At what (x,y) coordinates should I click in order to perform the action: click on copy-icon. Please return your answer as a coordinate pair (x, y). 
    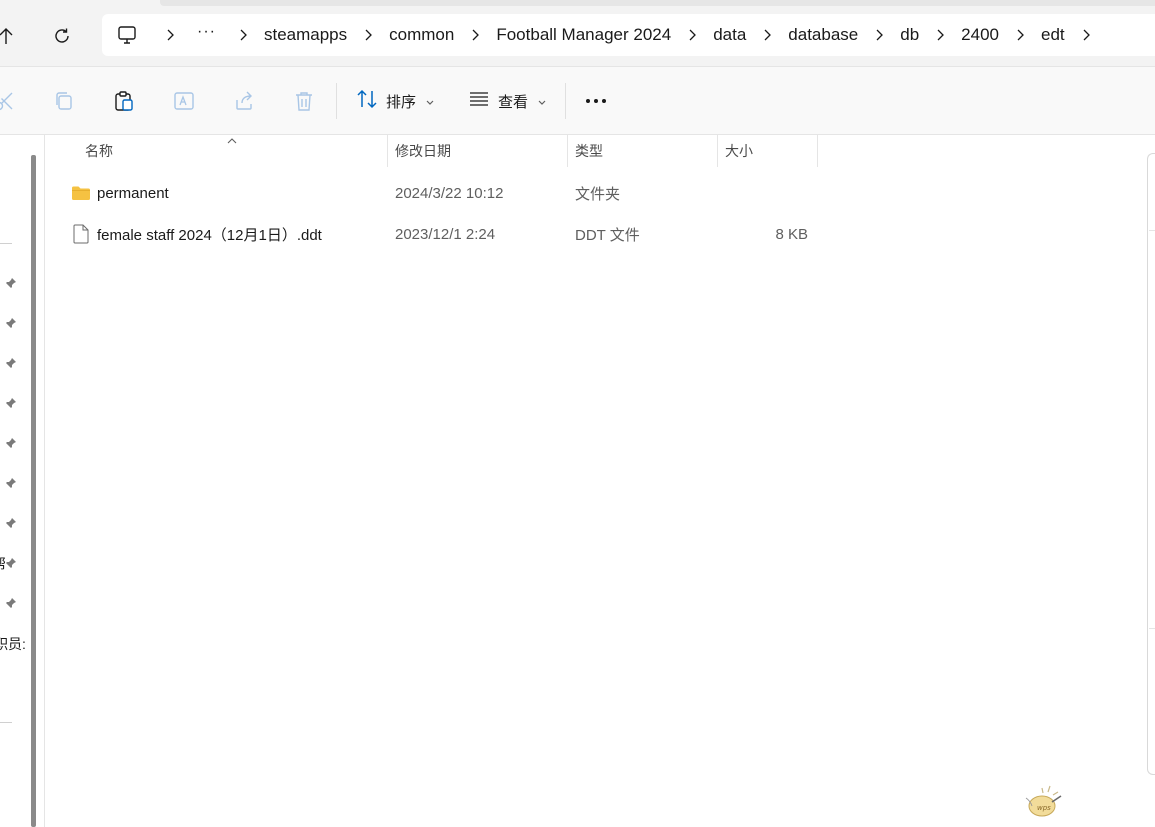
    Looking at the image, I should click on (64, 101).